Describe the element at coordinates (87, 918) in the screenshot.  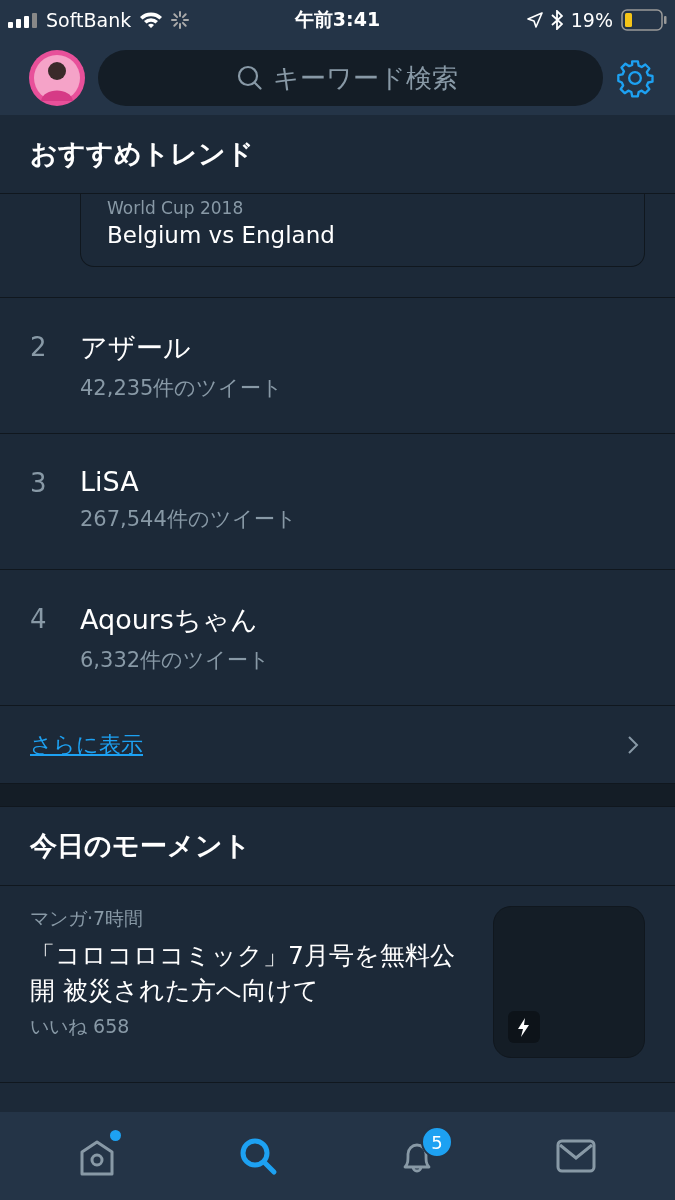
I see `moment-meta: マンガ·7時間` at that location.